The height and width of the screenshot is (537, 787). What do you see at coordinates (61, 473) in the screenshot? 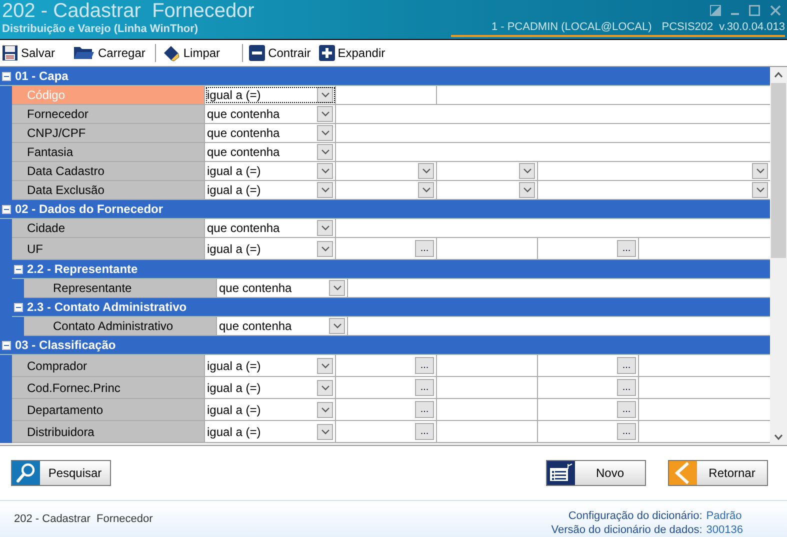
I see `search-button: Pesquisar` at bounding box center [61, 473].